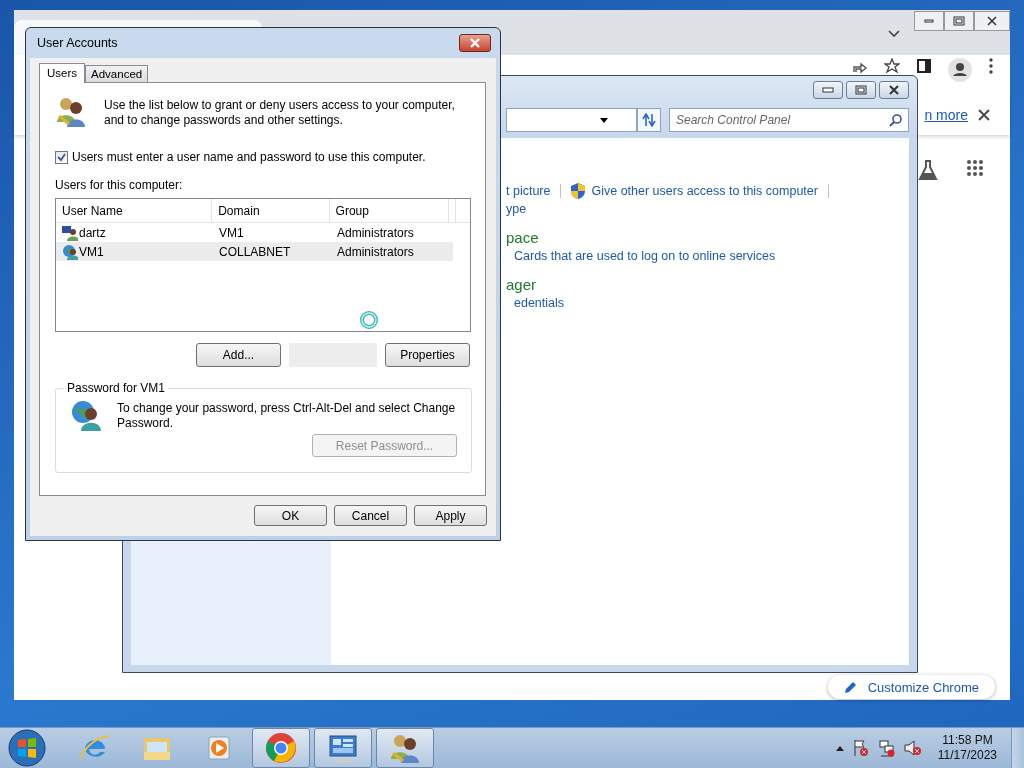  I want to click on network-icon, so click(886, 748).